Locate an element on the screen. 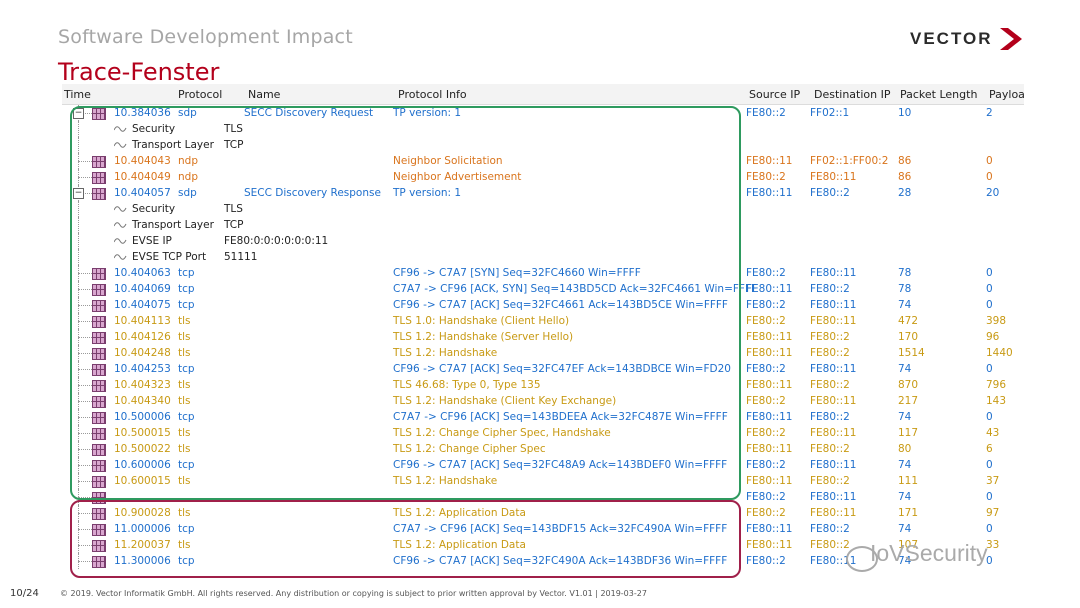 The height and width of the screenshot is (608, 1080). highlight-box-application-data is located at coordinates (405, 539).